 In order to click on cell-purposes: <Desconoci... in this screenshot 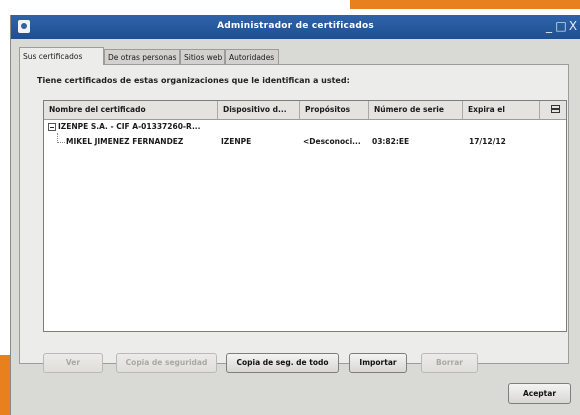, I will do `click(332, 141)`.